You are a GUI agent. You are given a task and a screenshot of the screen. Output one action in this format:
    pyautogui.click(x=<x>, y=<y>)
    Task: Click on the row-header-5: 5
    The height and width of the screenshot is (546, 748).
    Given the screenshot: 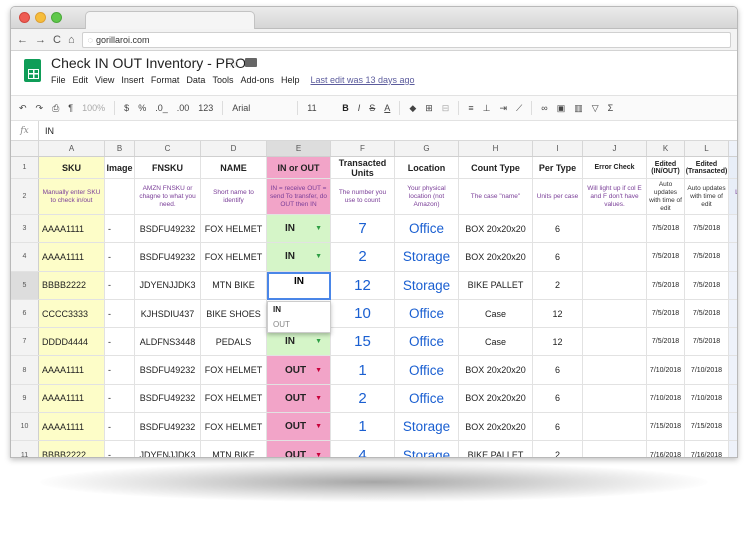 What is the action you would take?
    pyautogui.click(x=25, y=285)
    